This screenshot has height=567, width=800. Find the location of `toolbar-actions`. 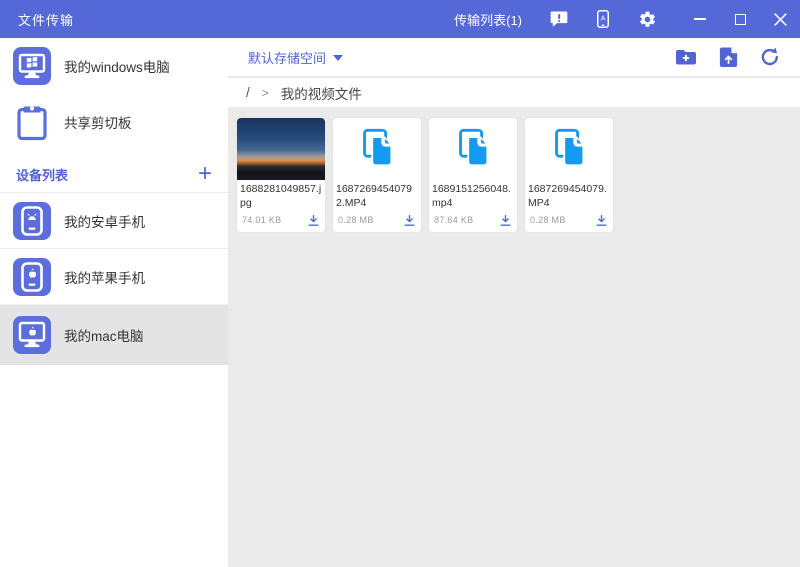

toolbar-actions is located at coordinates (728, 57).